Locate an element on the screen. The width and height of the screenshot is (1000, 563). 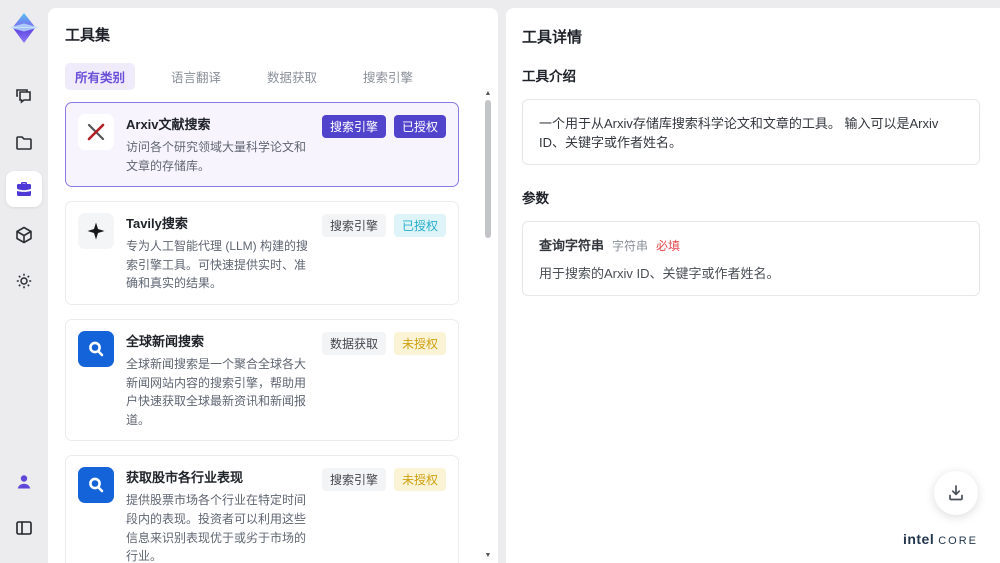
market-search-icon is located at coordinates (96, 485).